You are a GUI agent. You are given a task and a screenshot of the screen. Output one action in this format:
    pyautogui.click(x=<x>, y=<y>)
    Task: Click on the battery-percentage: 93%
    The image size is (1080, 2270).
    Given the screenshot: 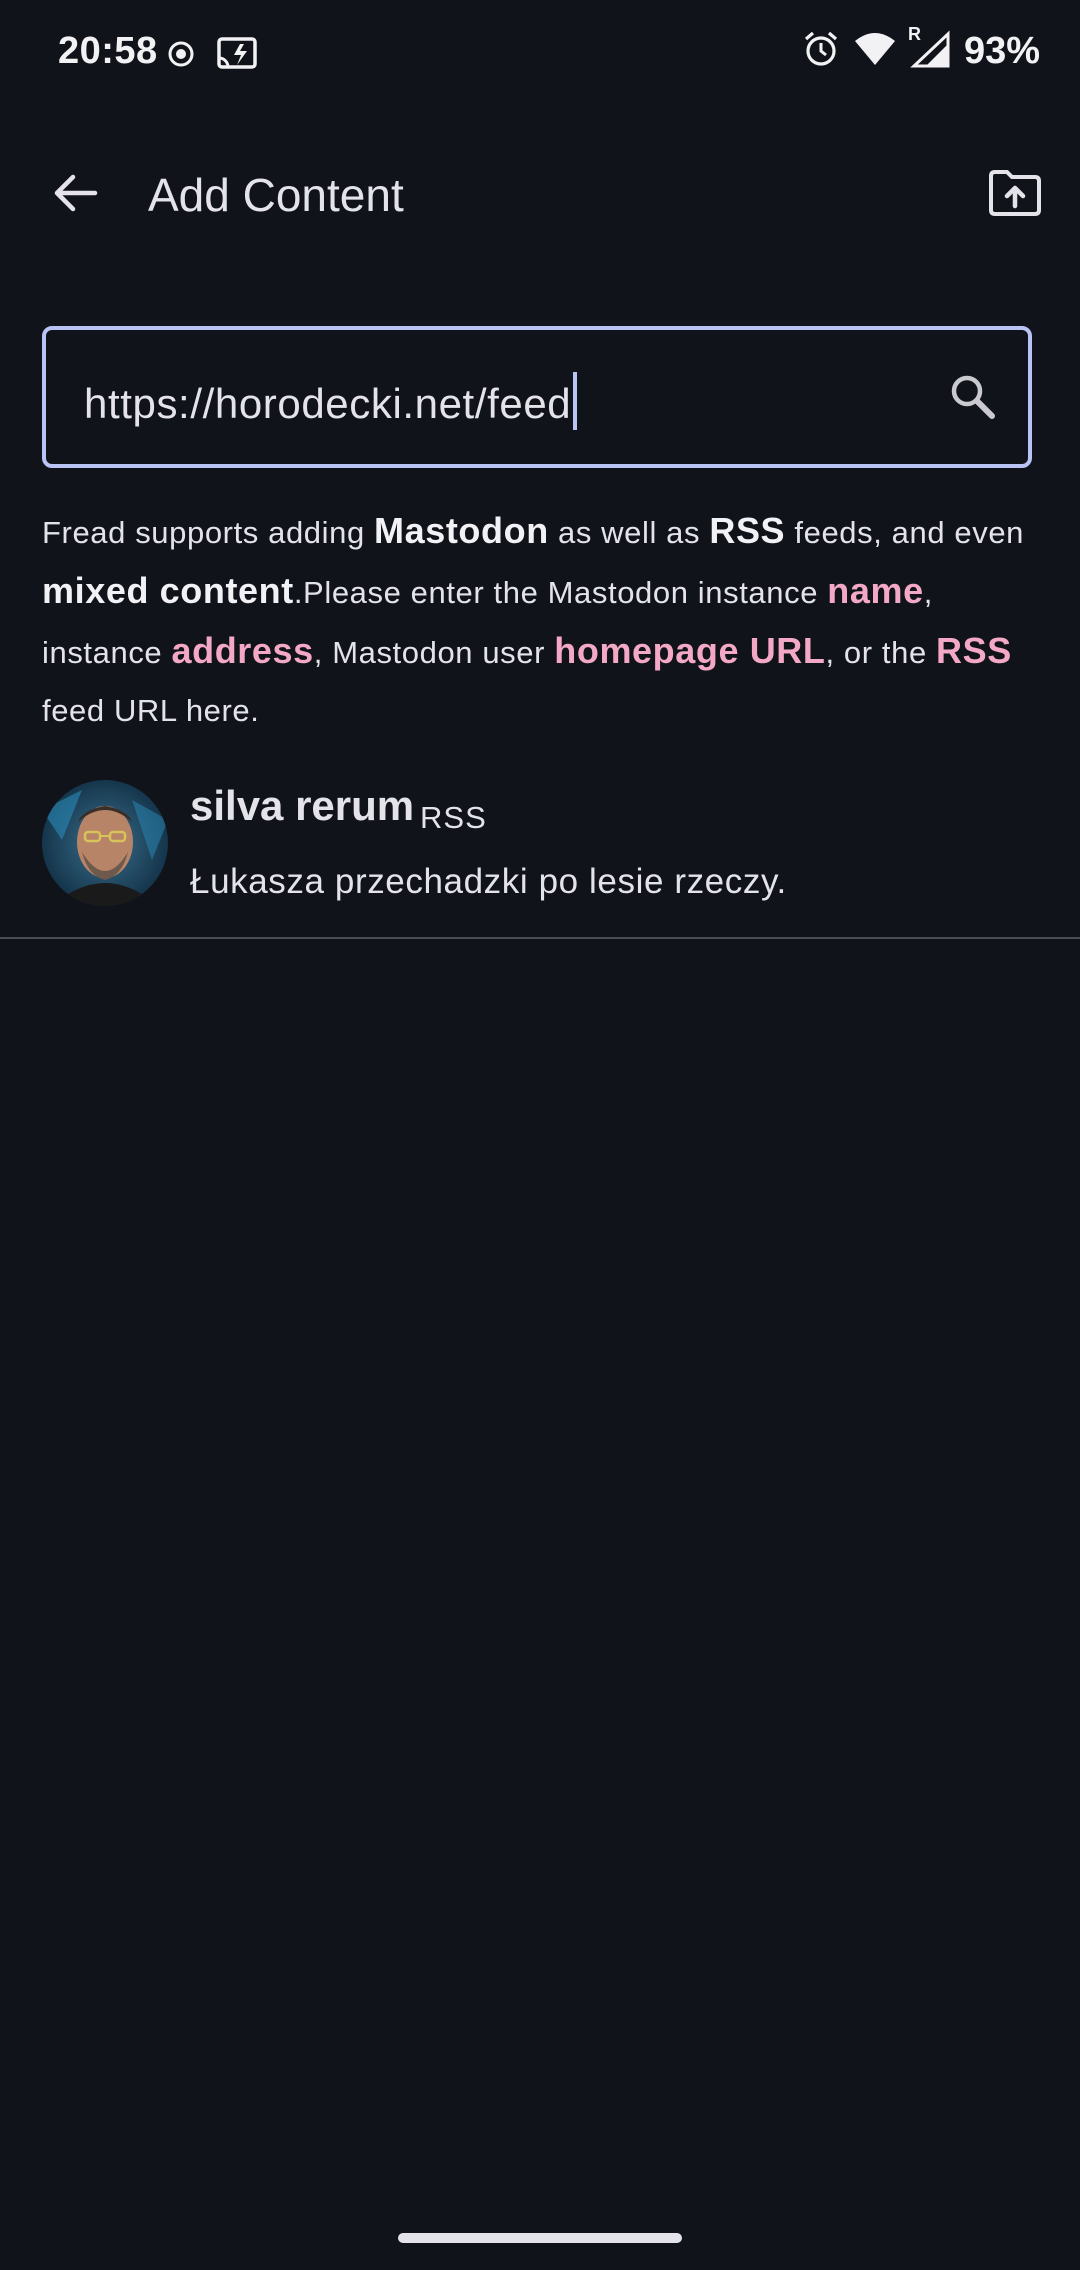 What is the action you would take?
    pyautogui.click(x=1001, y=51)
    